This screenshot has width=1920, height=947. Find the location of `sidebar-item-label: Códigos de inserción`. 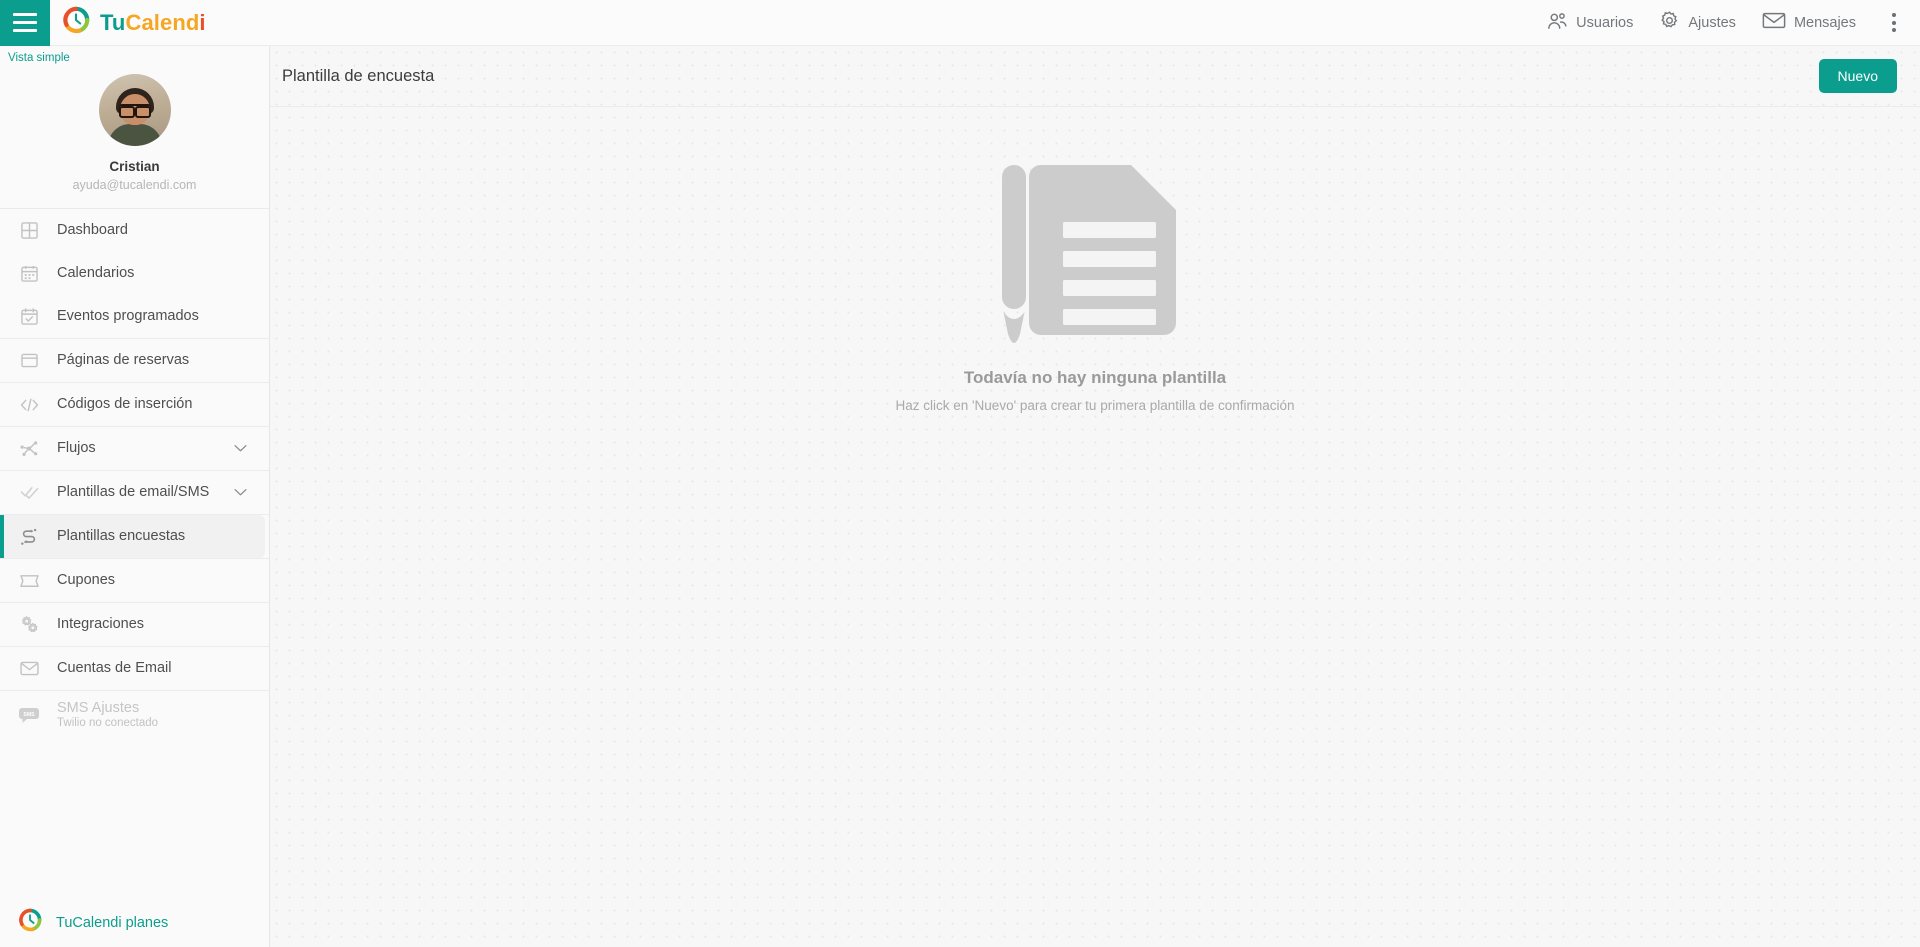

sidebar-item-label: Códigos de inserción is located at coordinates (125, 404).